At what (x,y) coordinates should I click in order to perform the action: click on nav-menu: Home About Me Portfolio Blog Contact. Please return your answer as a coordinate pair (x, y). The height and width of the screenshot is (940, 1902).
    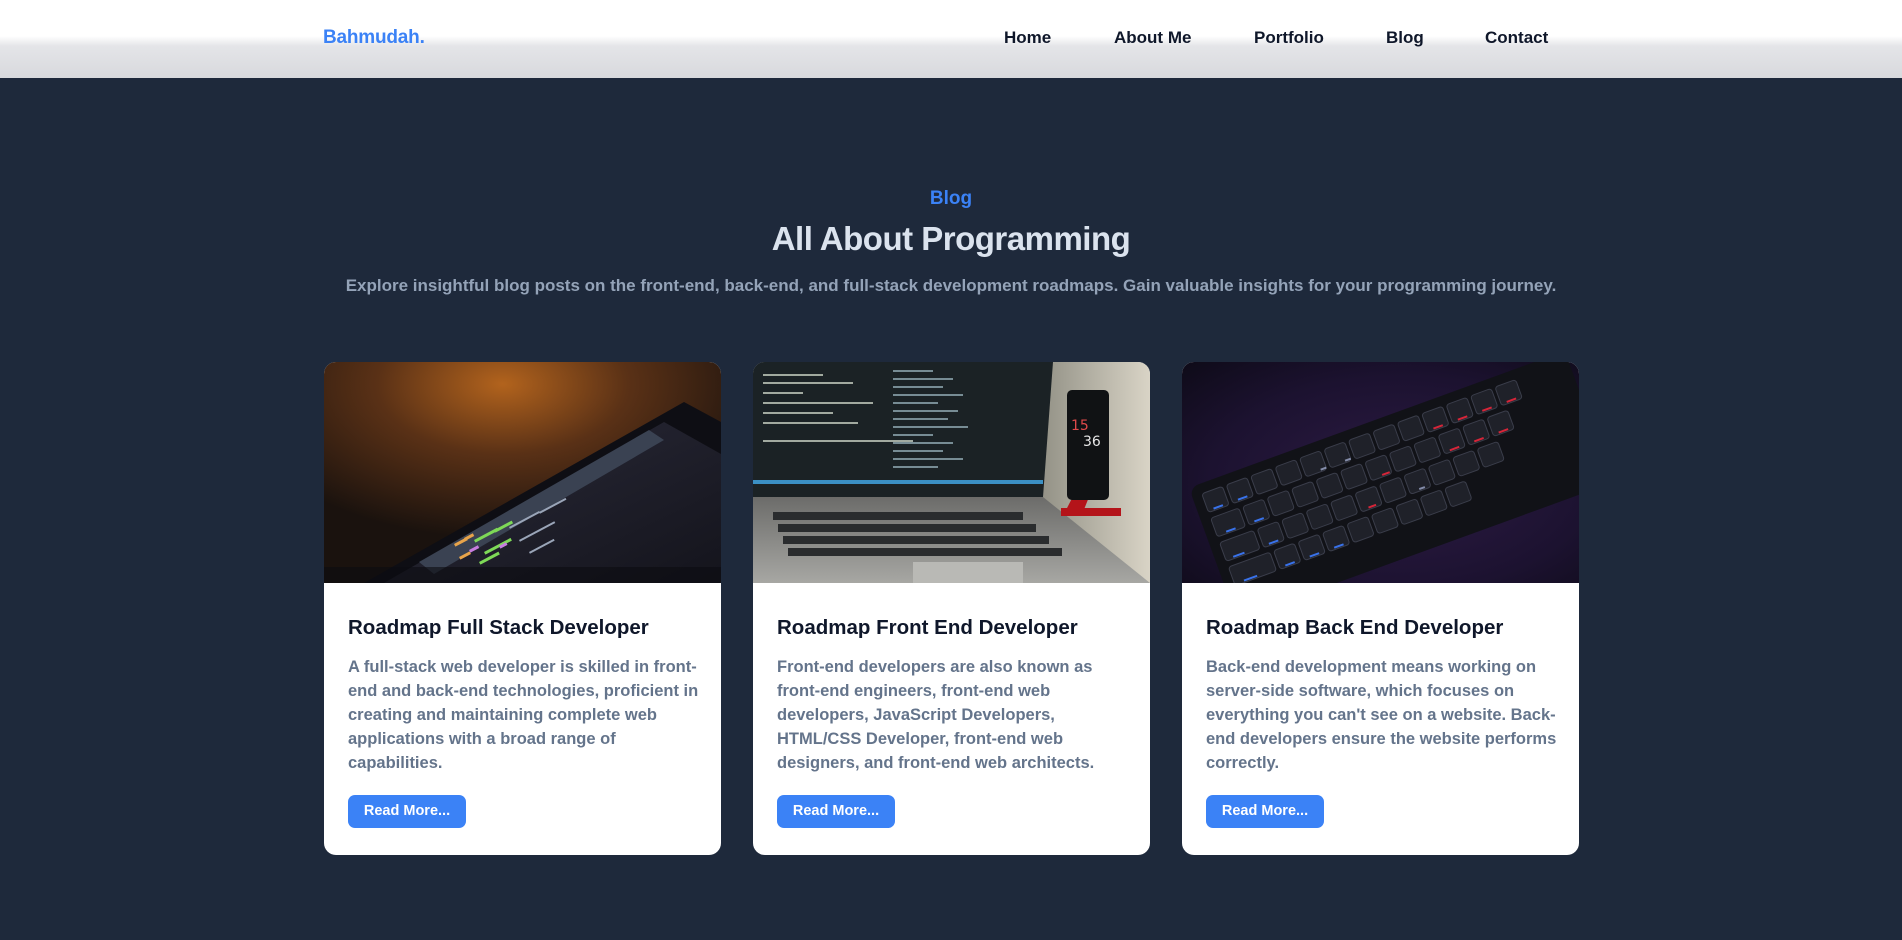
    Looking at the image, I should click on (951, 40).